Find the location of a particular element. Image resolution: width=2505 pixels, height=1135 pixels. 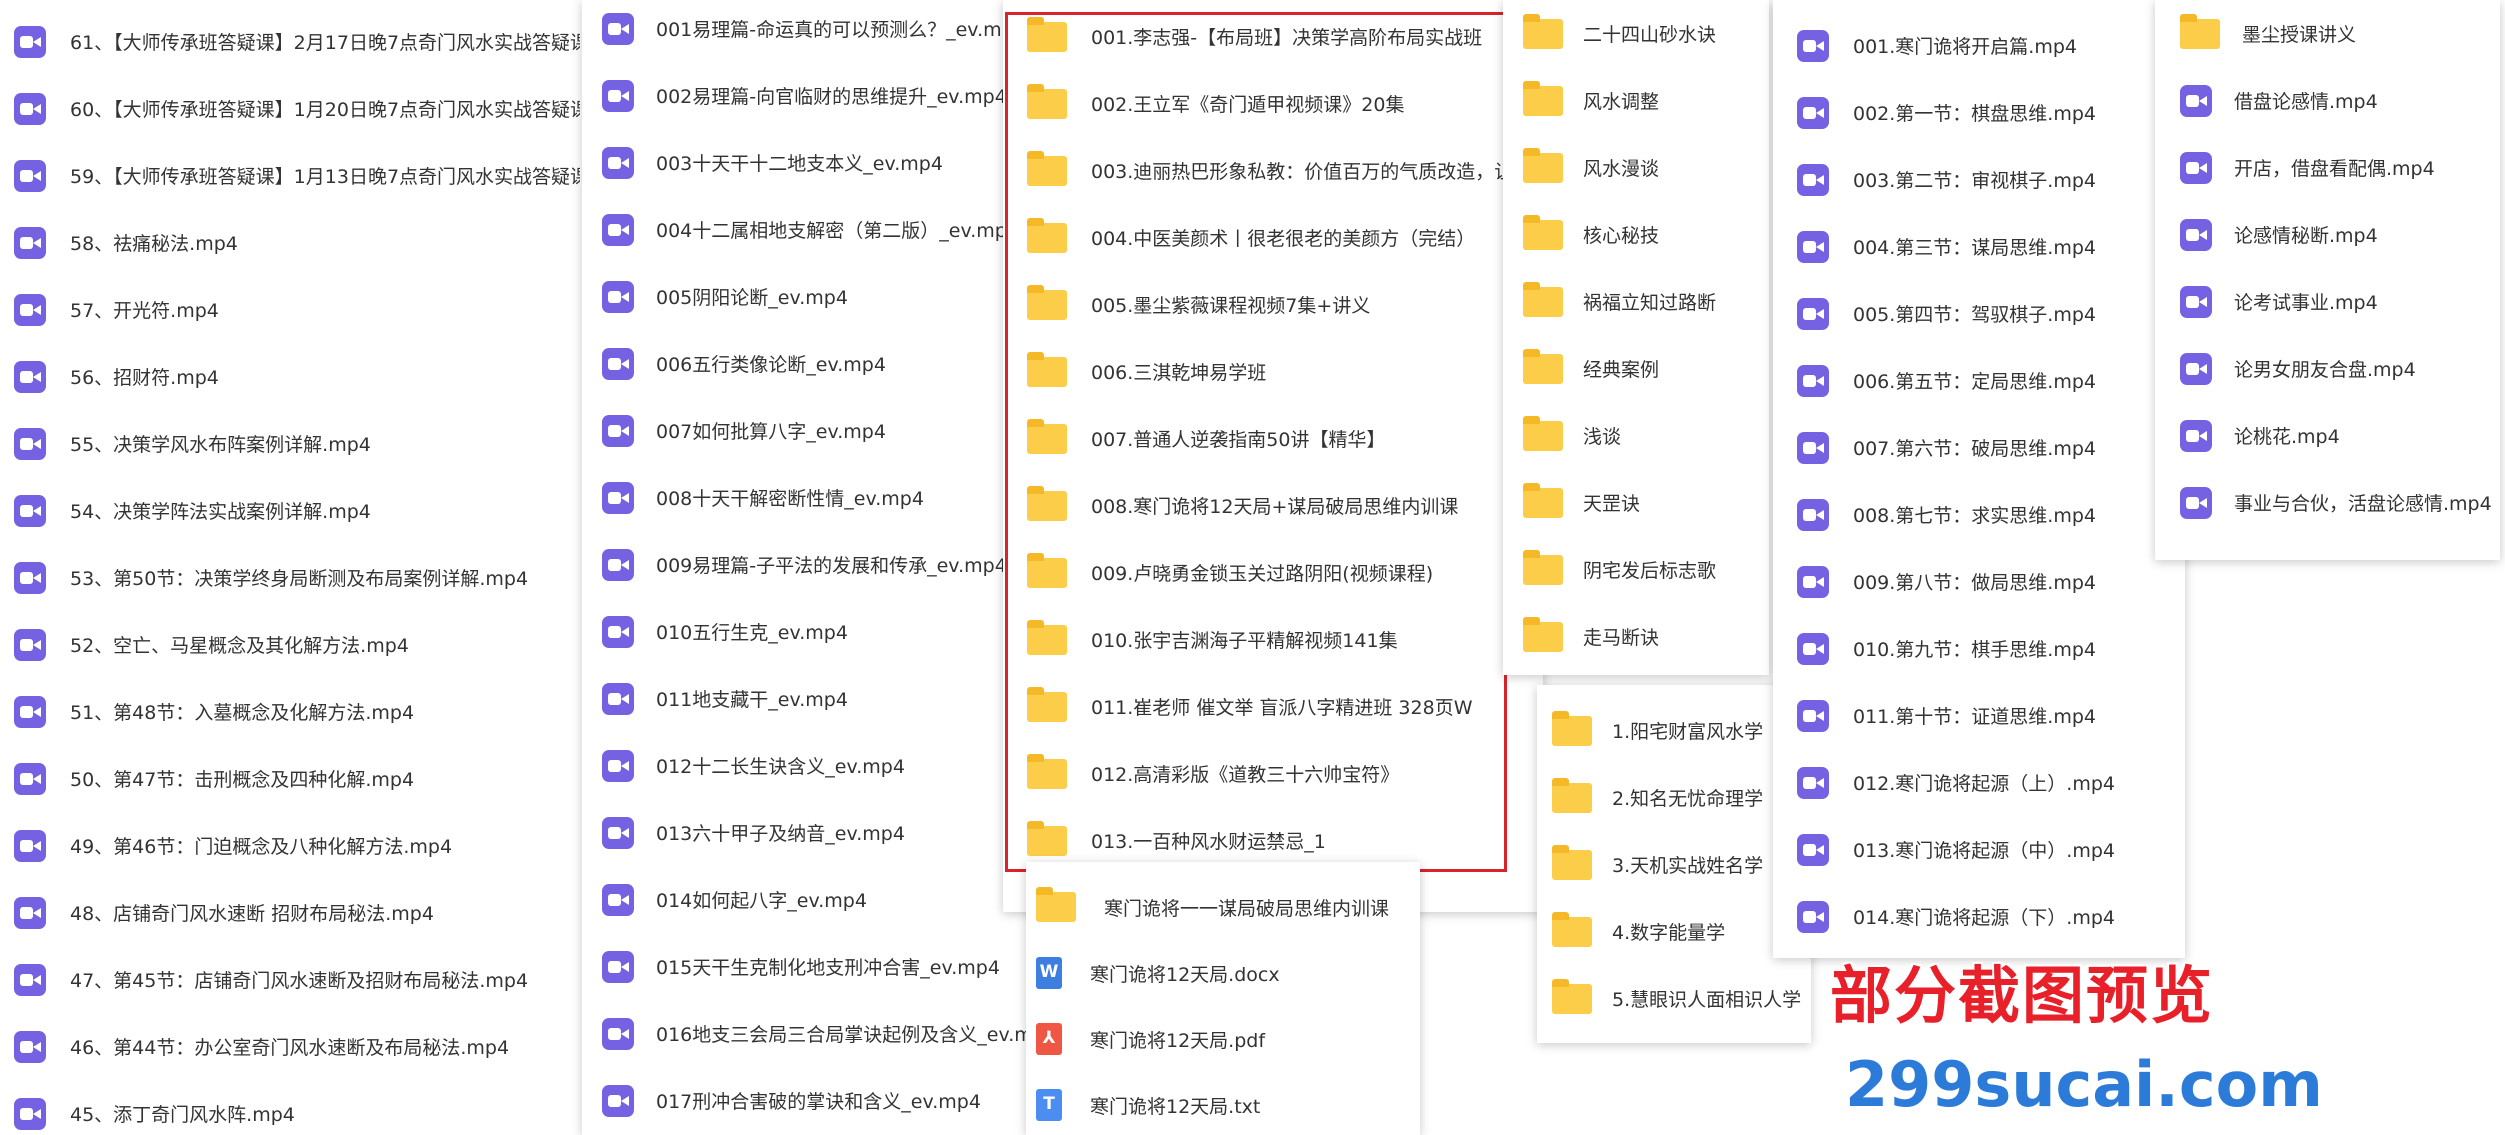

list-item: 012.高清彩版《道教三十六帅宝符》 is located at coordinates (1273, 773).